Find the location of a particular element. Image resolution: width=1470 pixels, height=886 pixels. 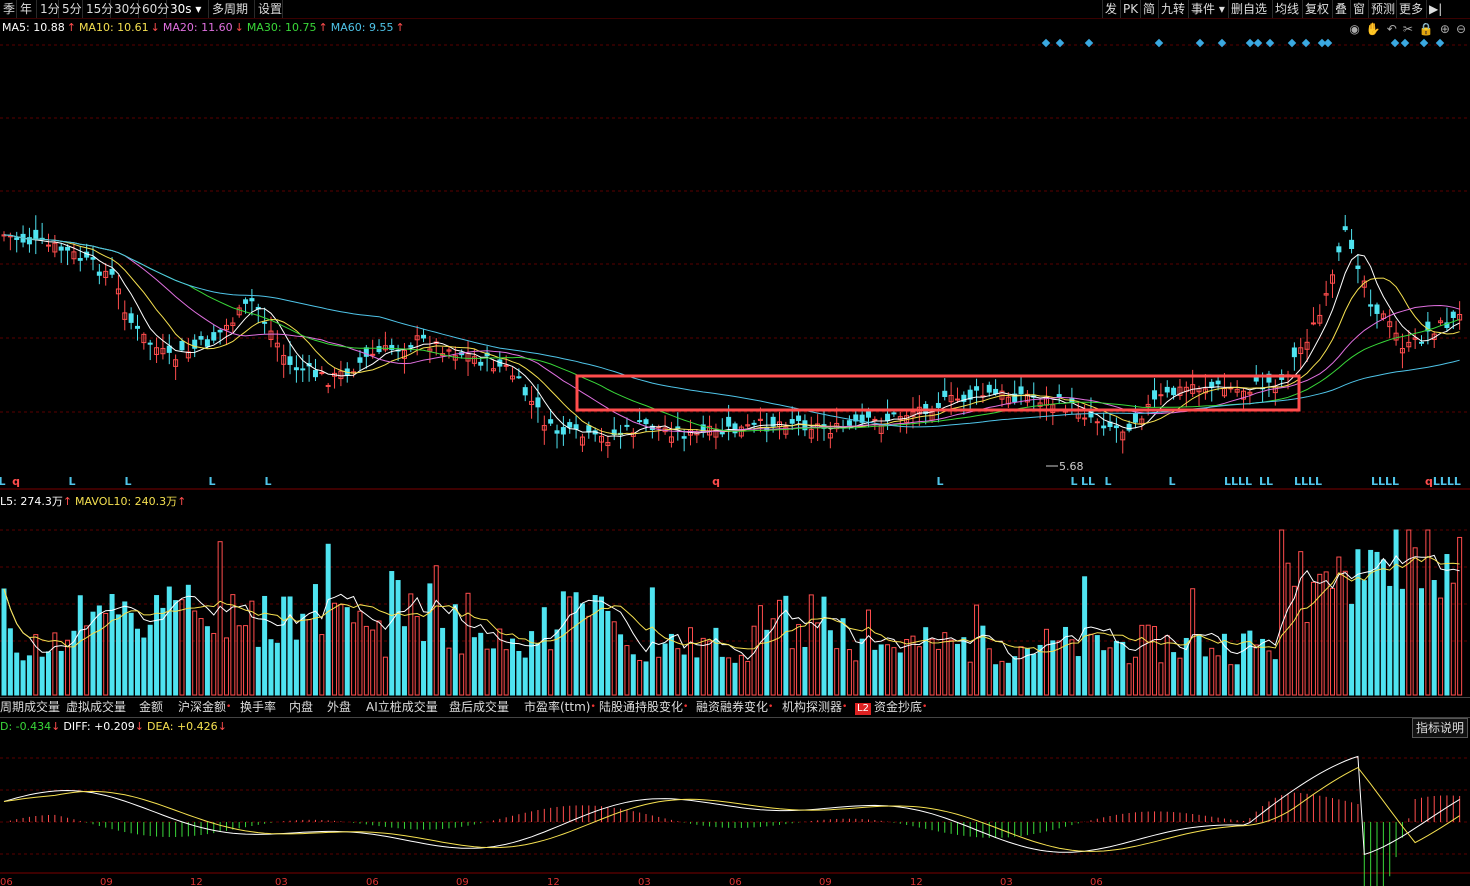

indicator-tab-8: 盘后成交量 is located at coordinates (479, 707).